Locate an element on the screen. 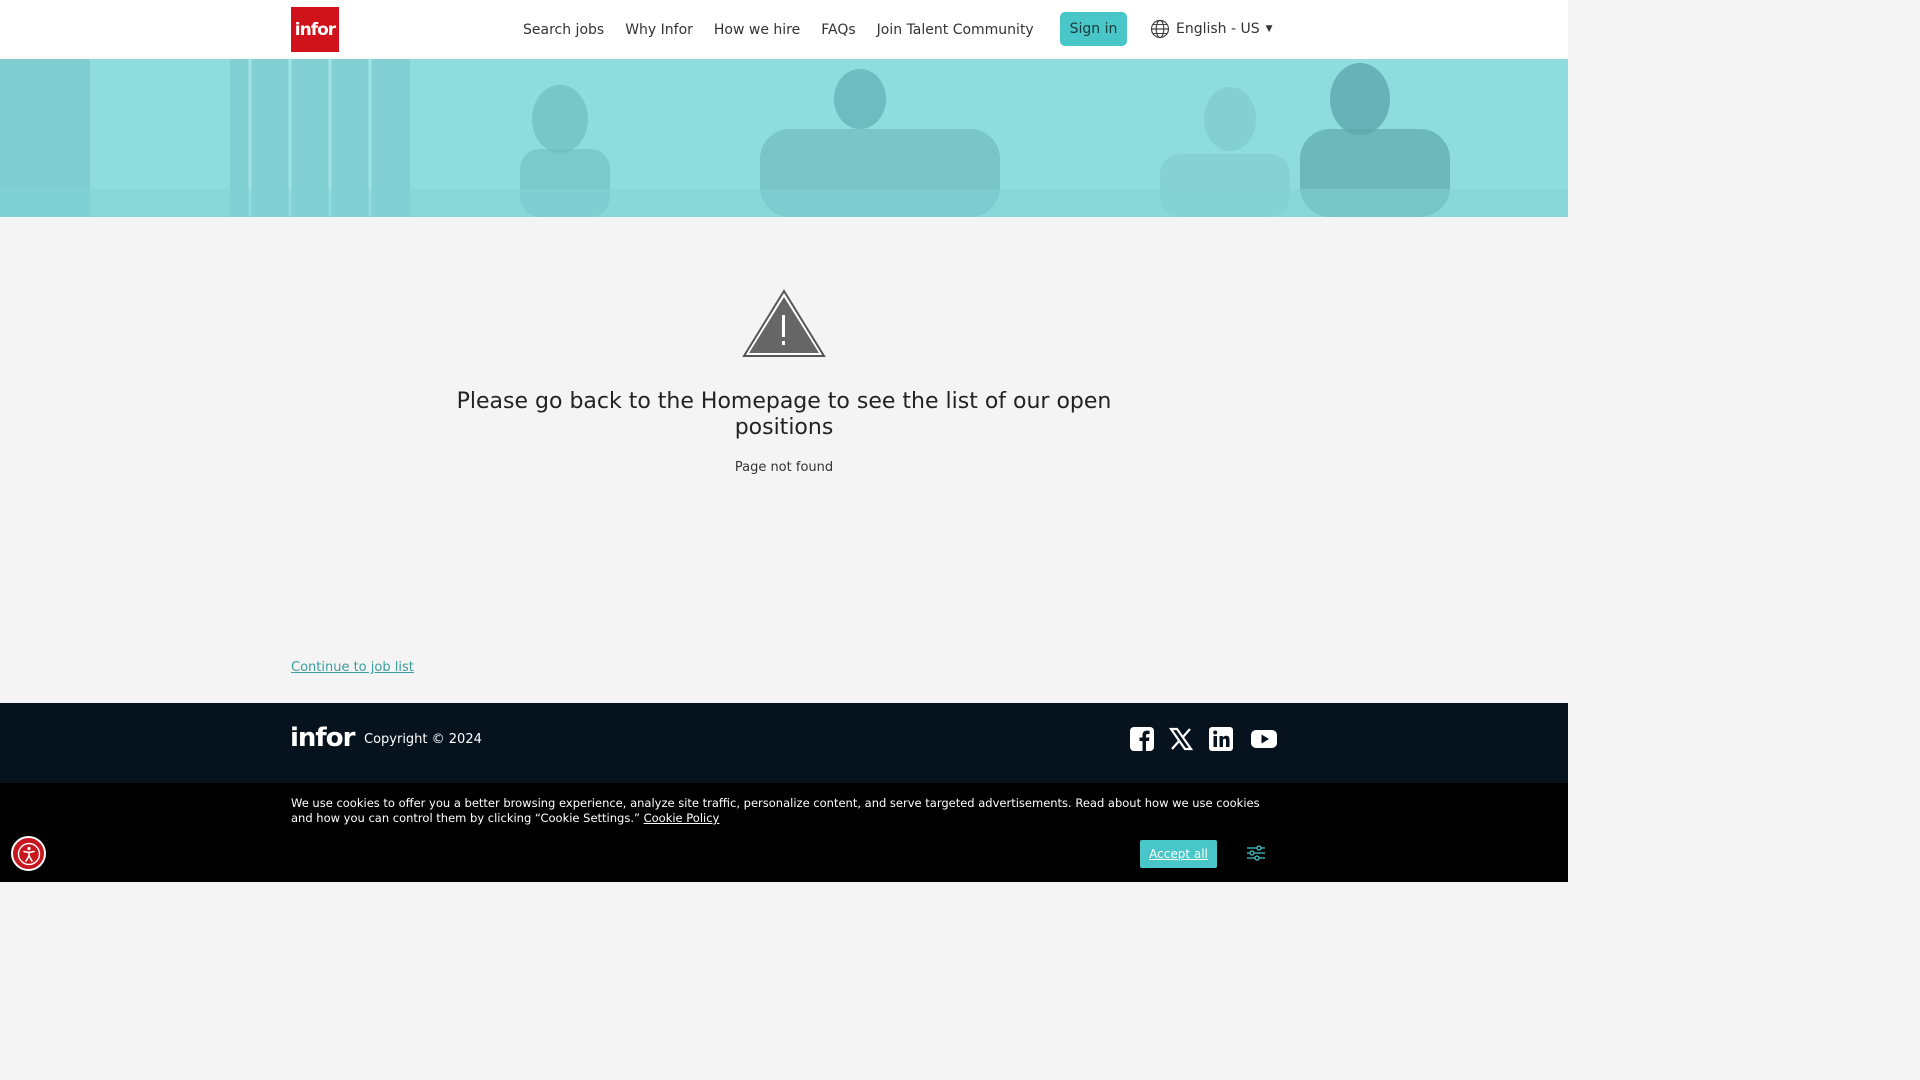 The height and width of the screenshot is (1080, 1920). office-photo-image is located at coordinates (784, 138).